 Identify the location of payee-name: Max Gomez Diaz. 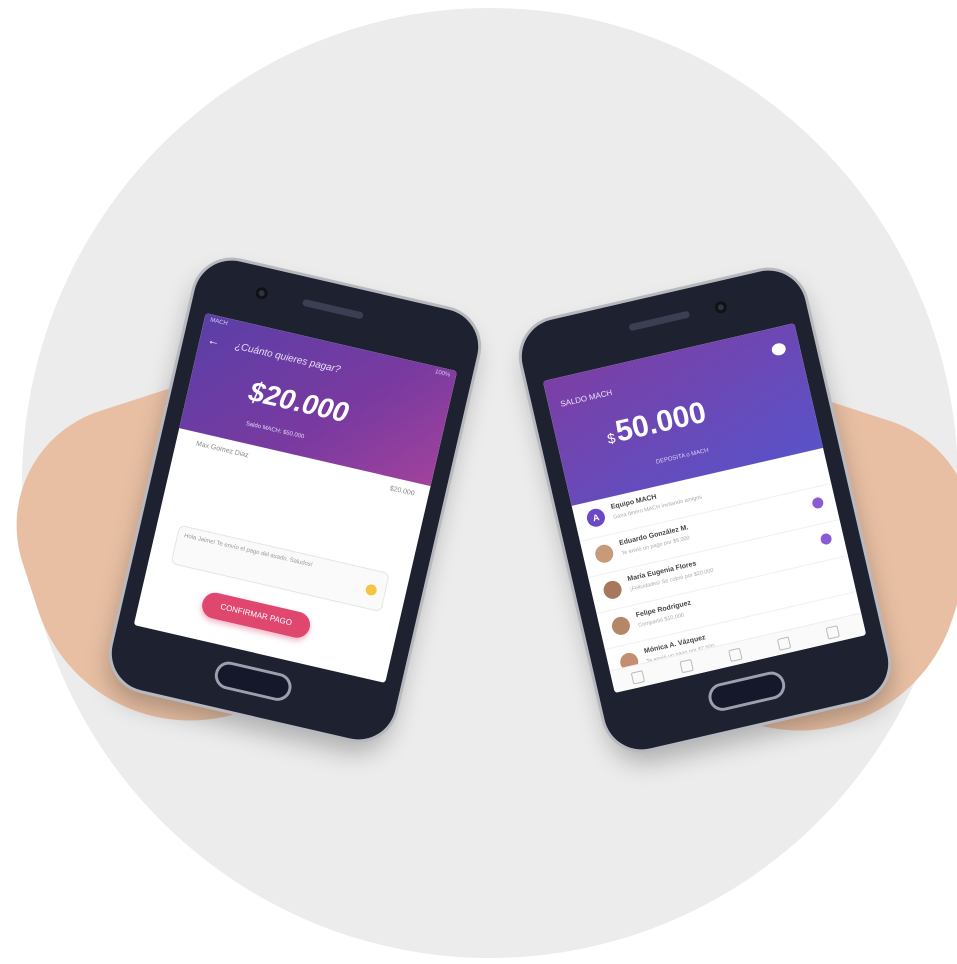
(222, 450).